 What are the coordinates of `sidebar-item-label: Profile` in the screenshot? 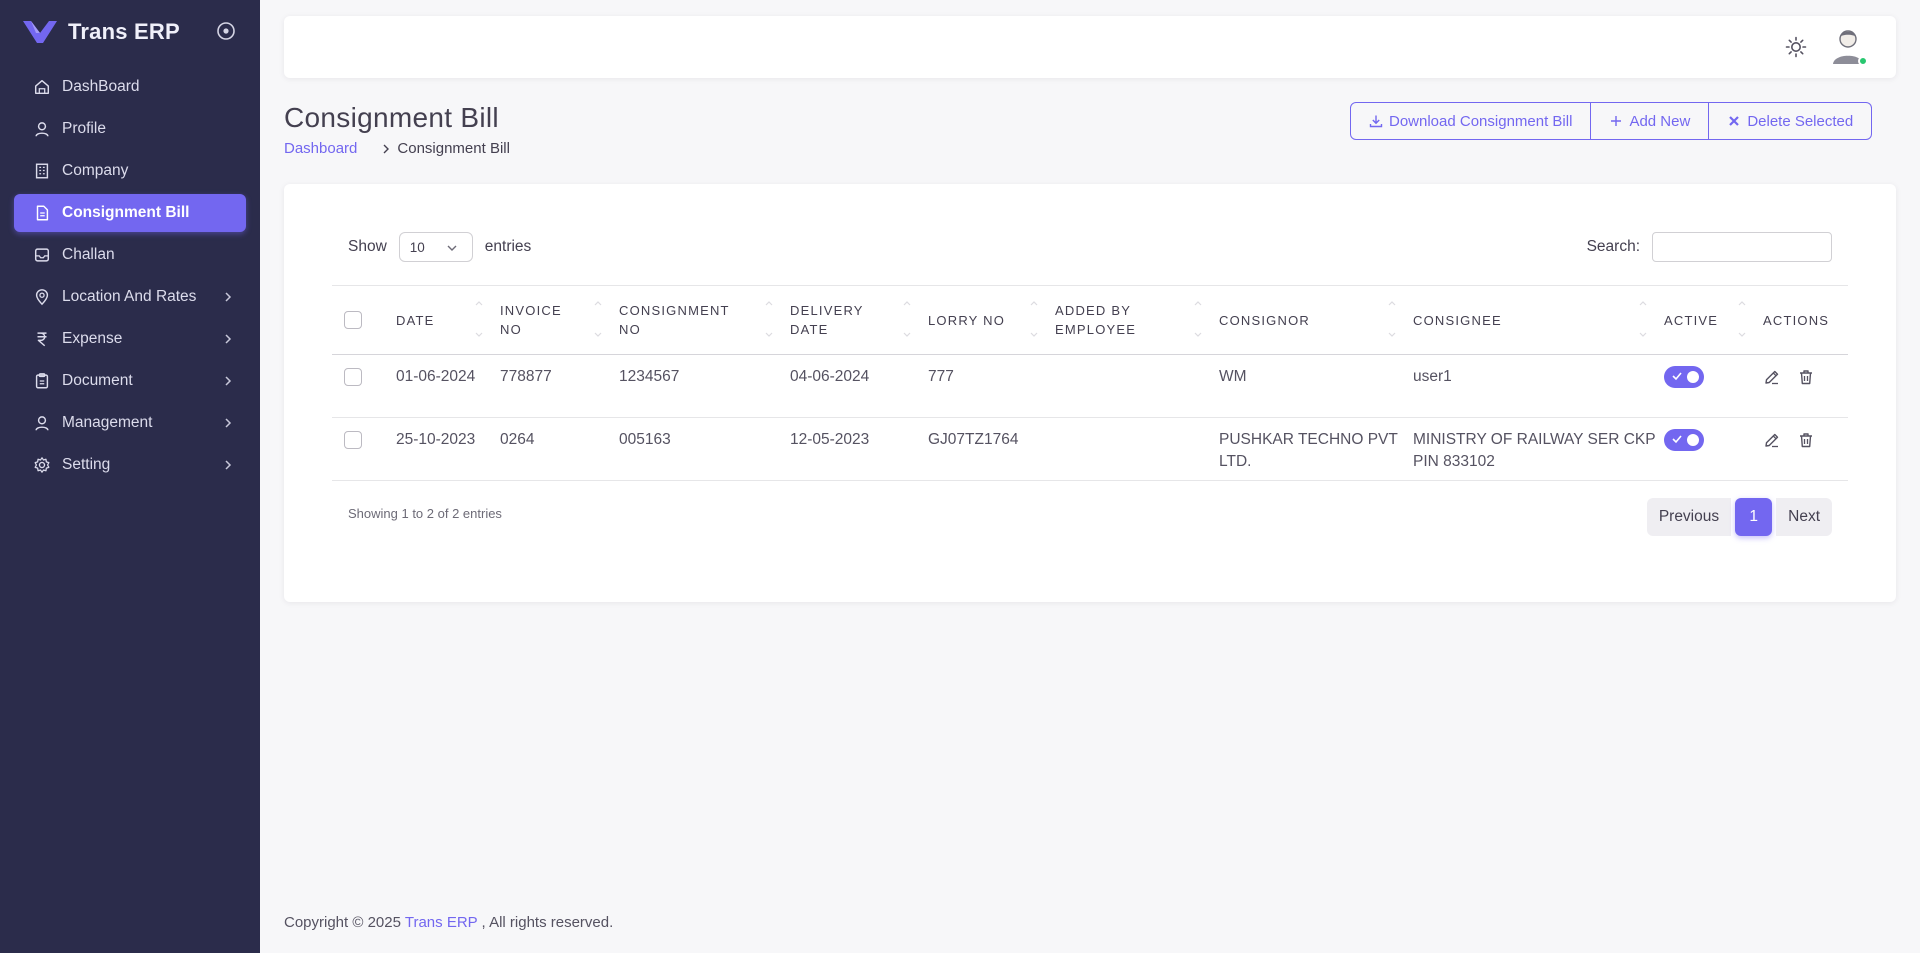 It's located at (84, 128).